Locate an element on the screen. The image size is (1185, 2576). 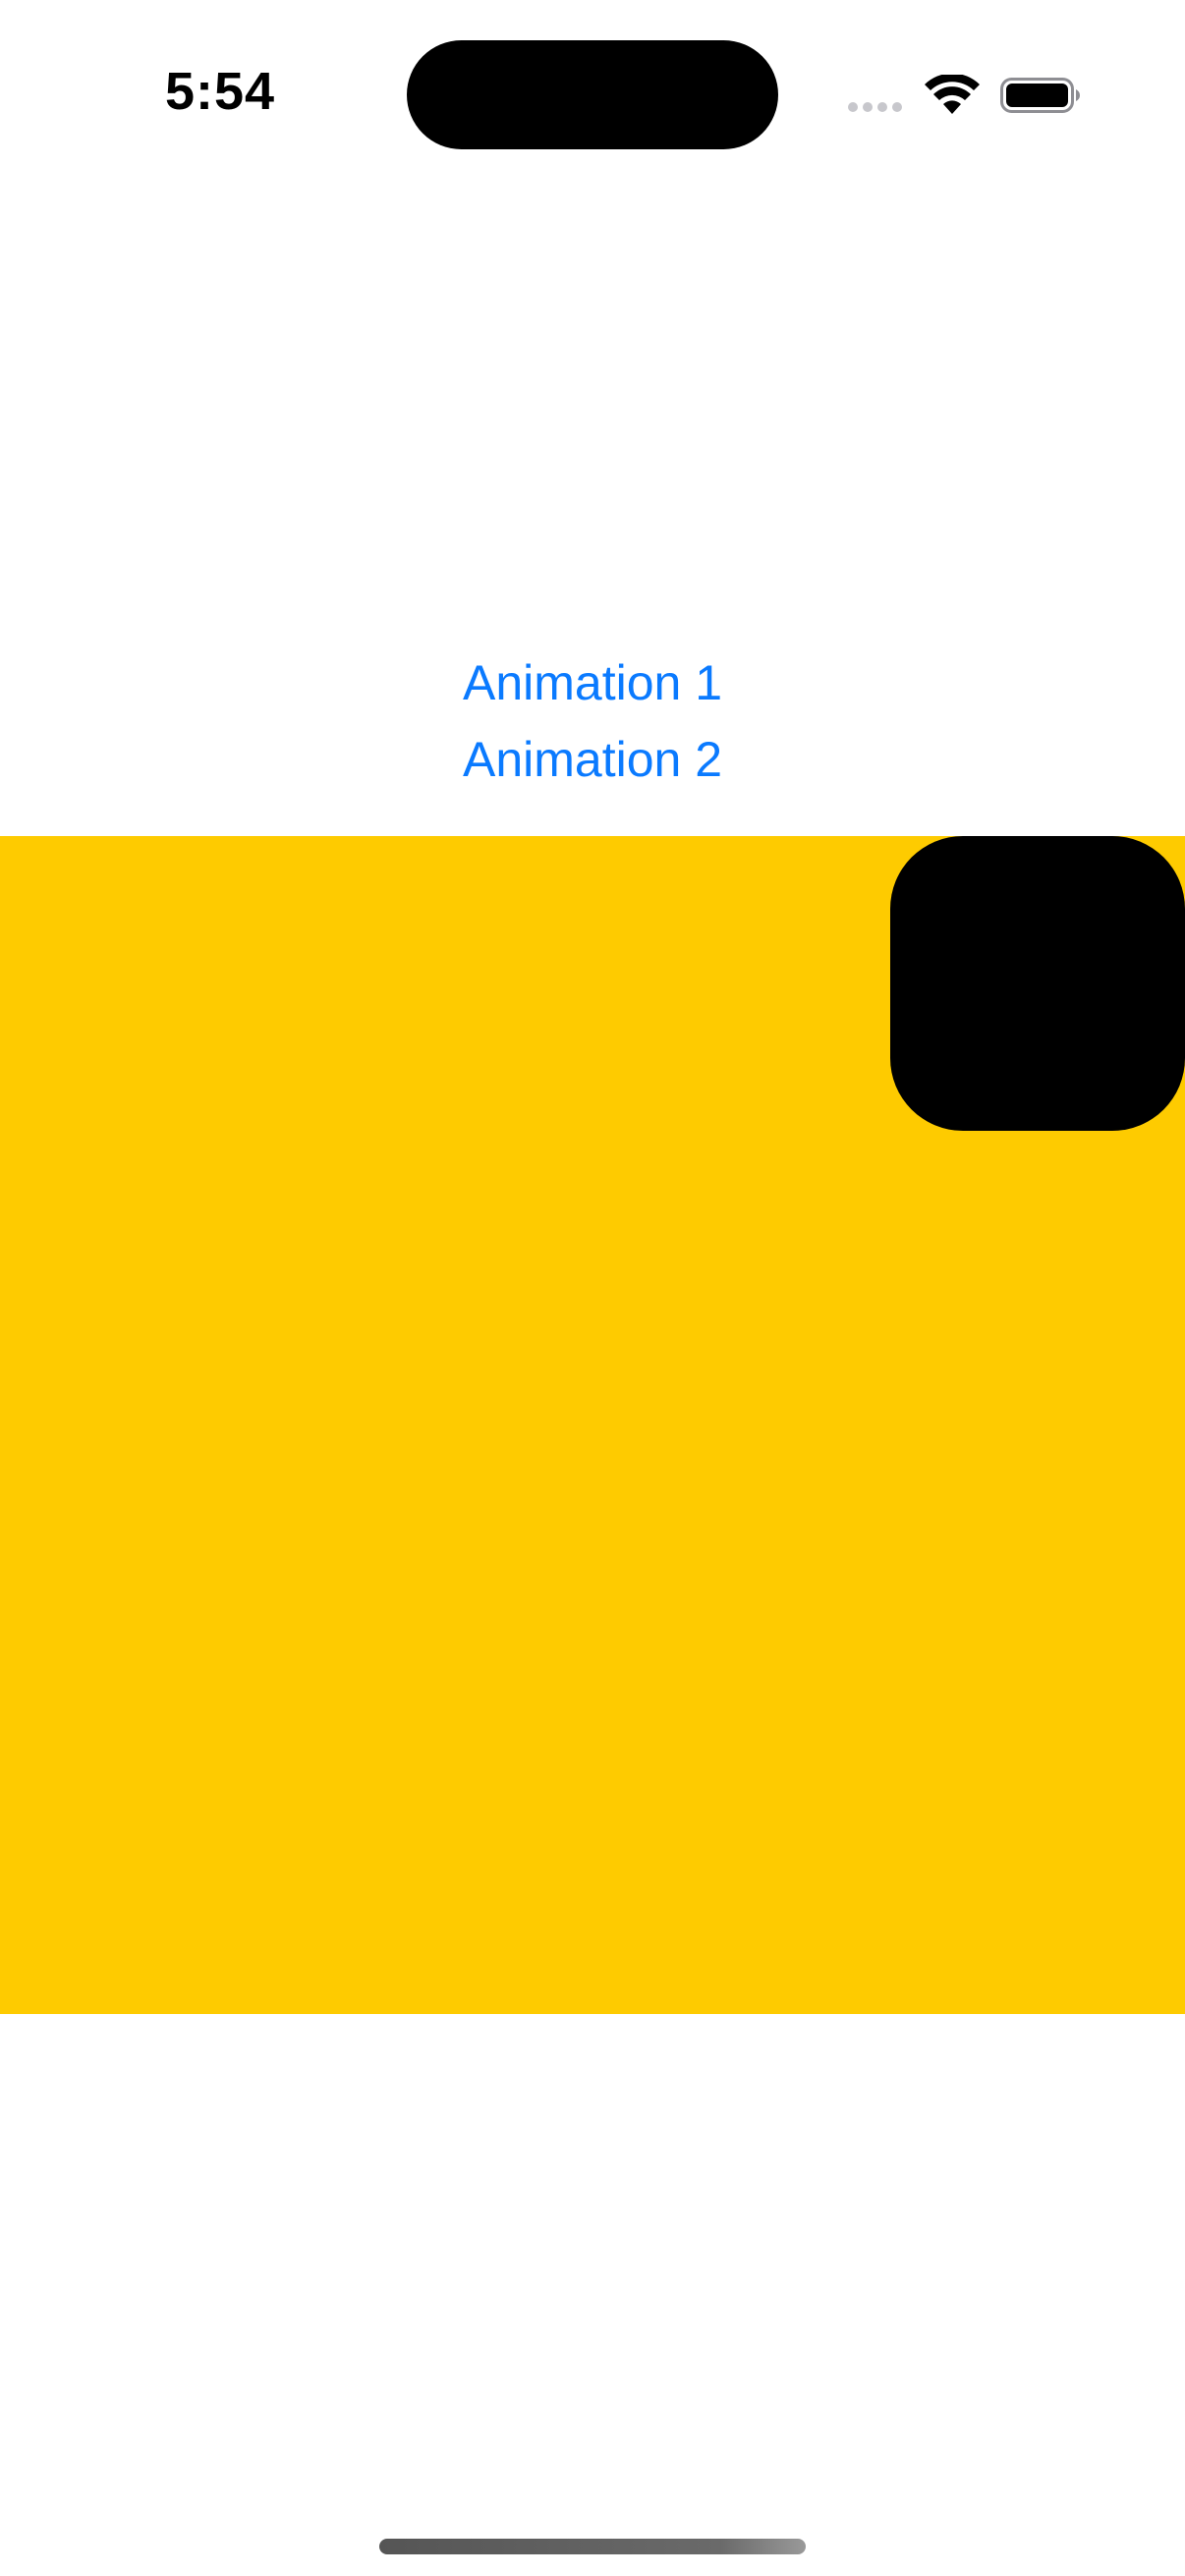
animation-2-button: Animation 2 is located at coordinates (592, 759).